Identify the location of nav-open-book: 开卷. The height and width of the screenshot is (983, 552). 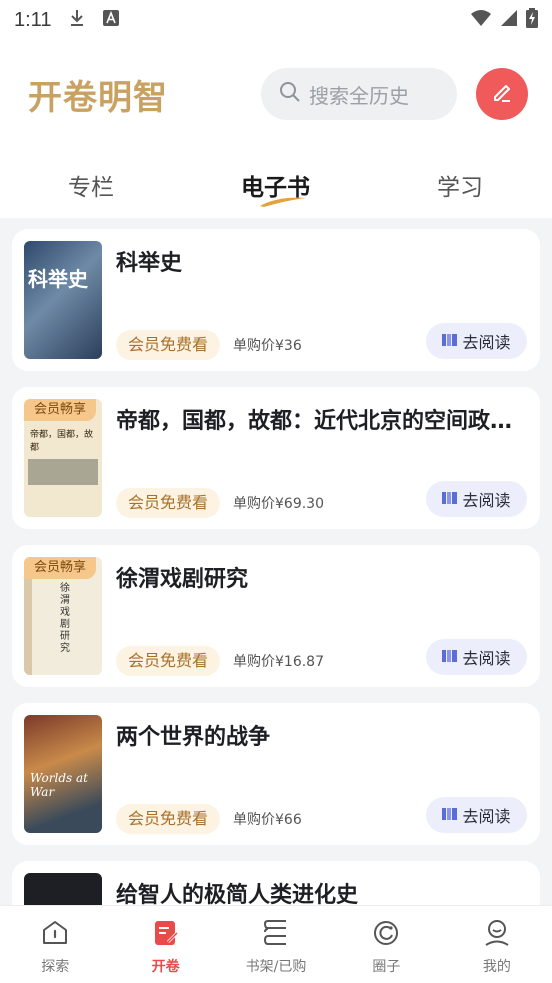
(165, 944).